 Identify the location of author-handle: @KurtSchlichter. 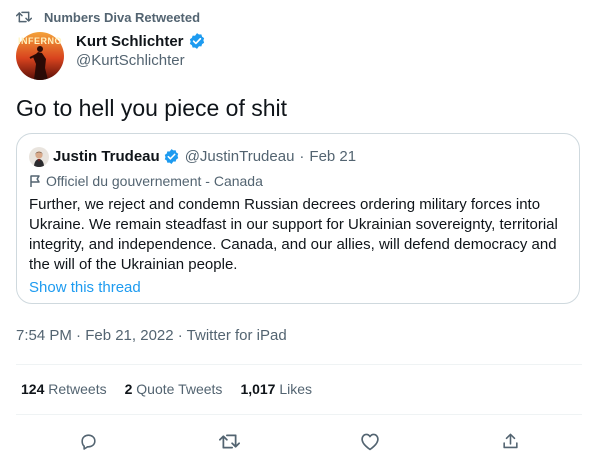
(130, 60).